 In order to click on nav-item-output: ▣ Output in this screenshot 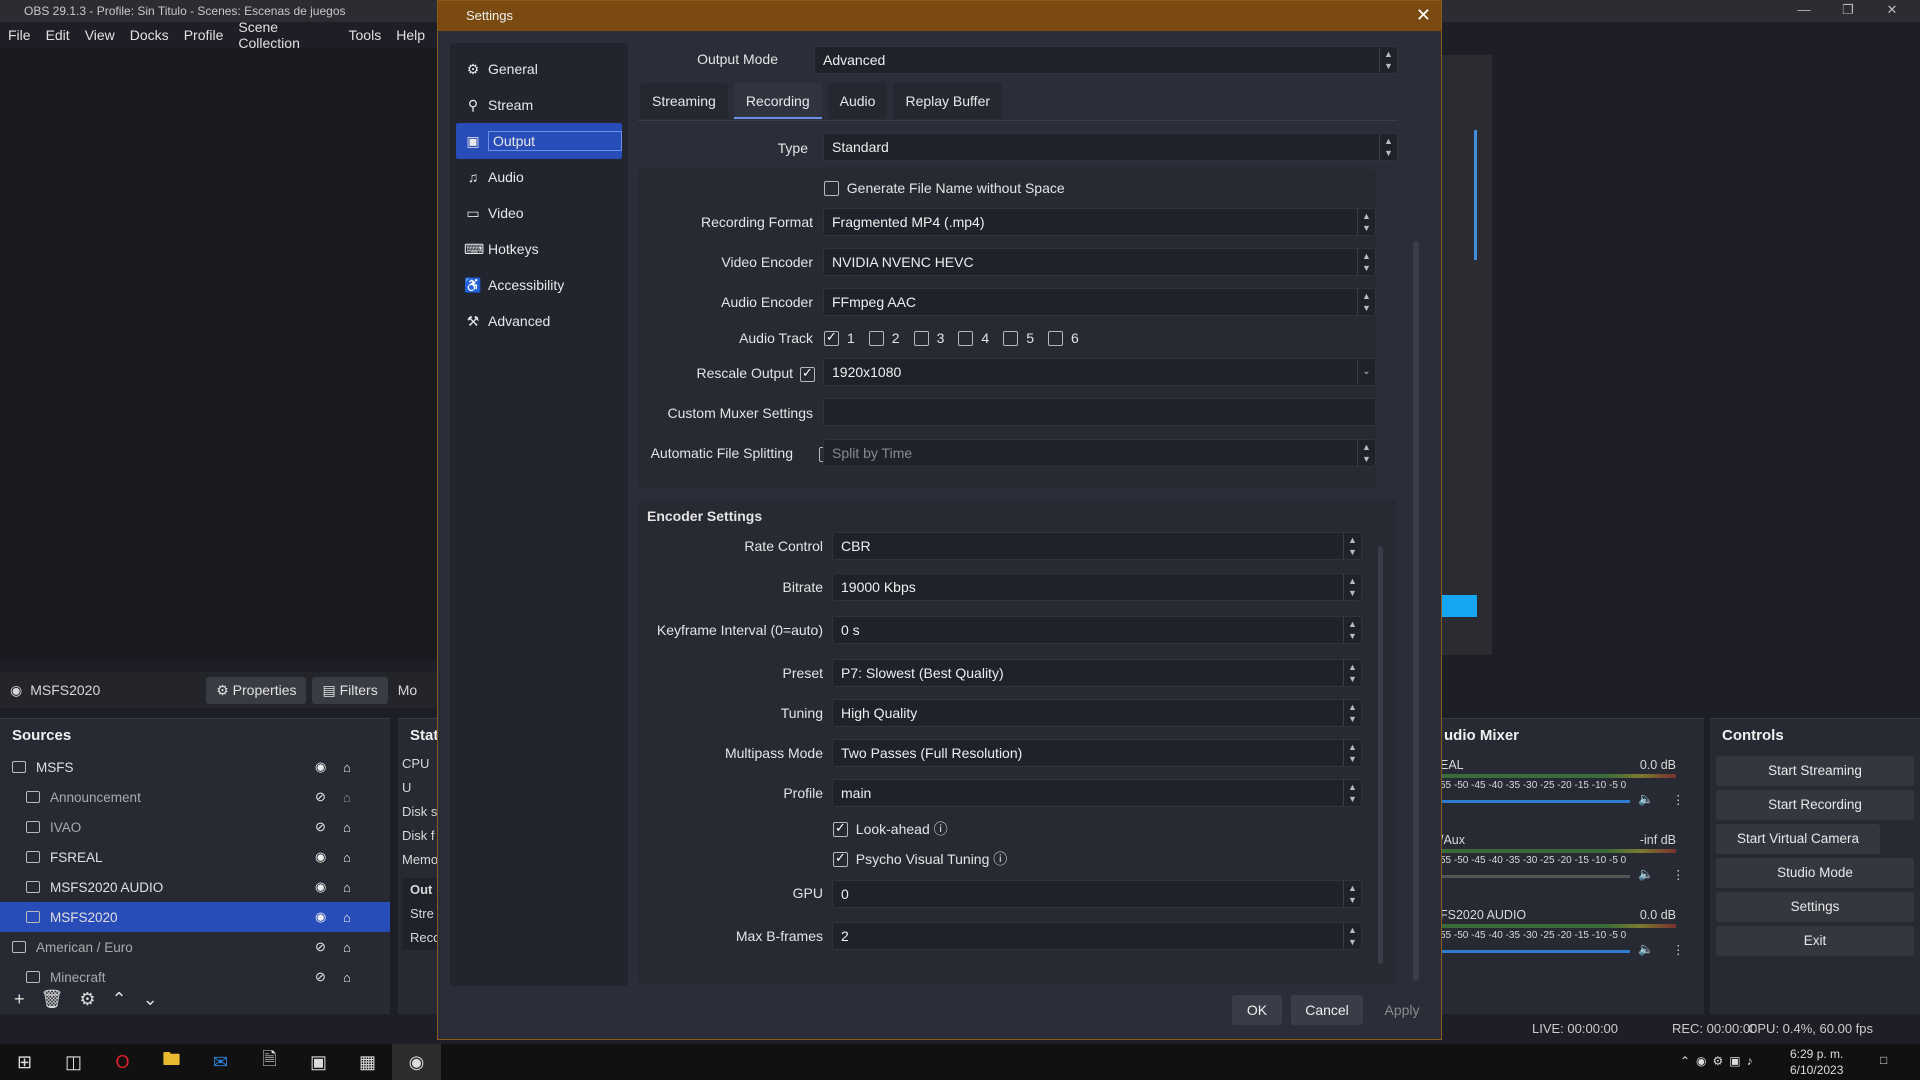, I will do `click(539, 141)`.